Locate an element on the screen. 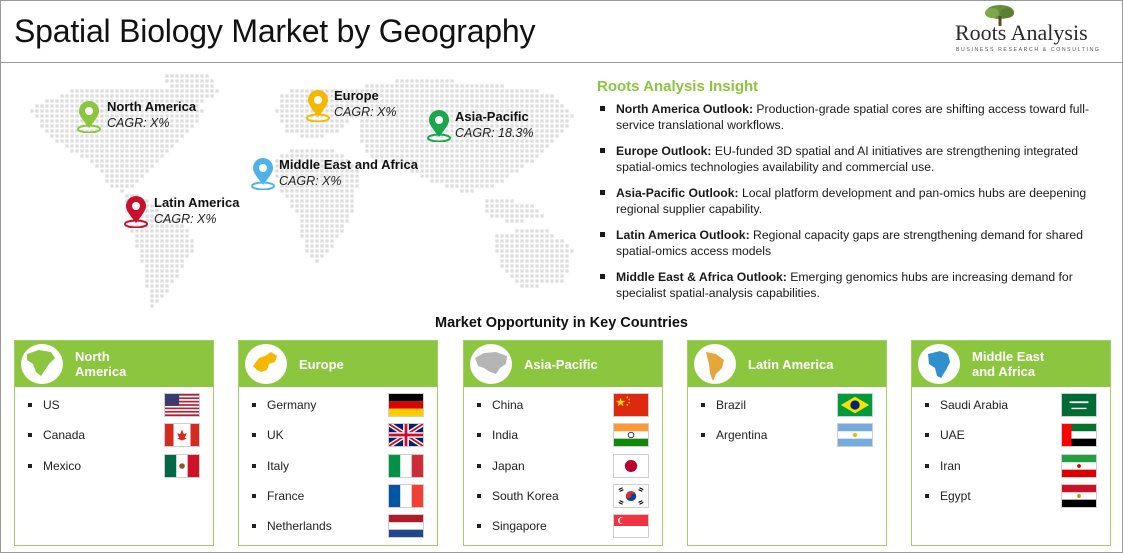 Image resolution: width=1123 pixels, height=553 pixels. country-name: Singapore is located at coordinates (519, 526).